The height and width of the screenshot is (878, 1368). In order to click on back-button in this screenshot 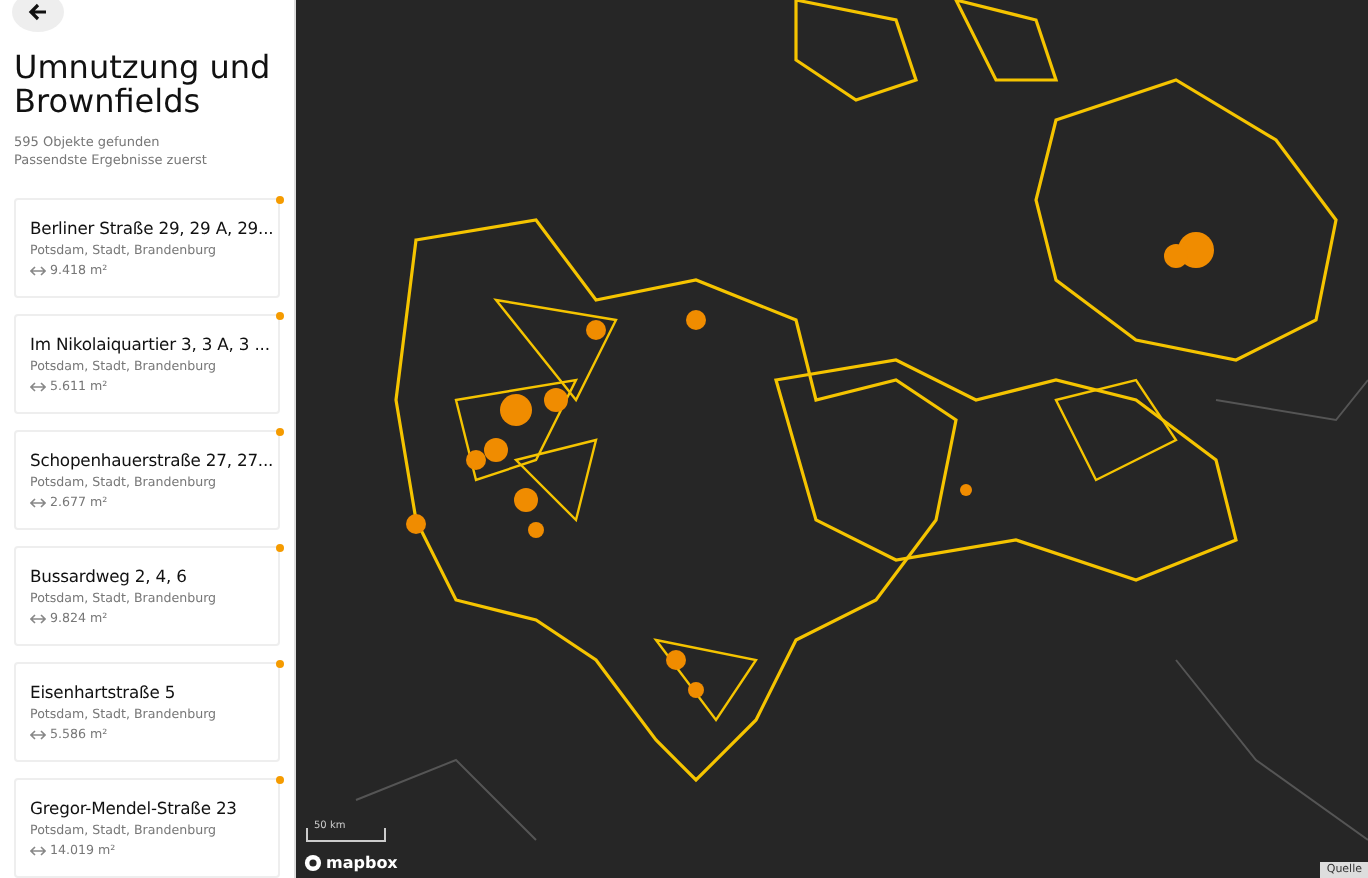, I will do `click(38, 16)`.